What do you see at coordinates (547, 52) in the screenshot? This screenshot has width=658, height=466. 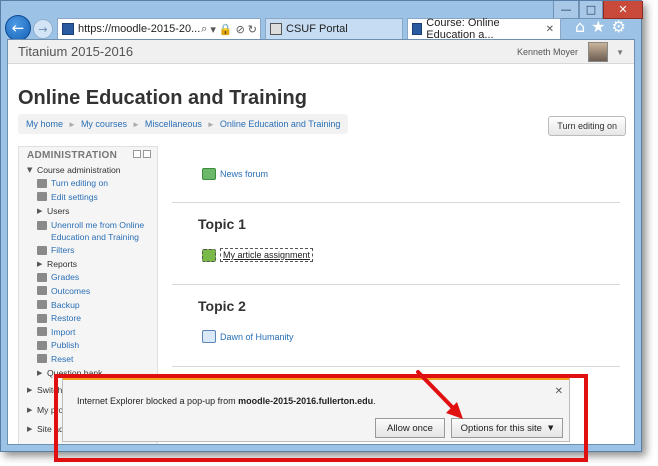 I see `user-name: Kenneth Moyer` at bounding box center [547, 52].